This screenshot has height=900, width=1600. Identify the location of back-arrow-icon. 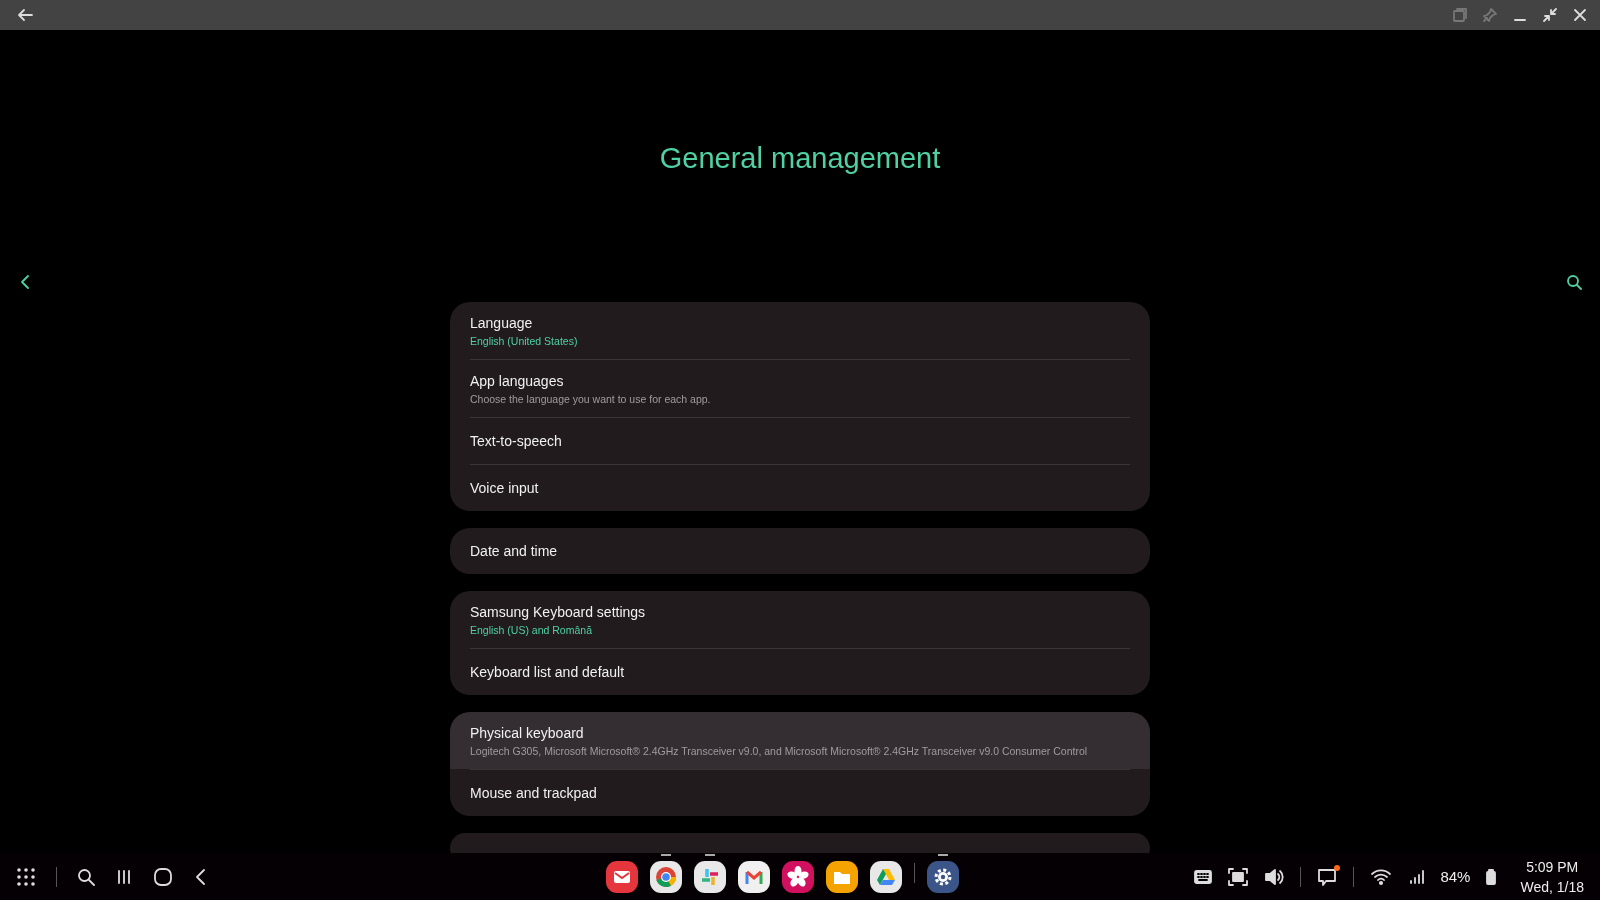
(25, 15).